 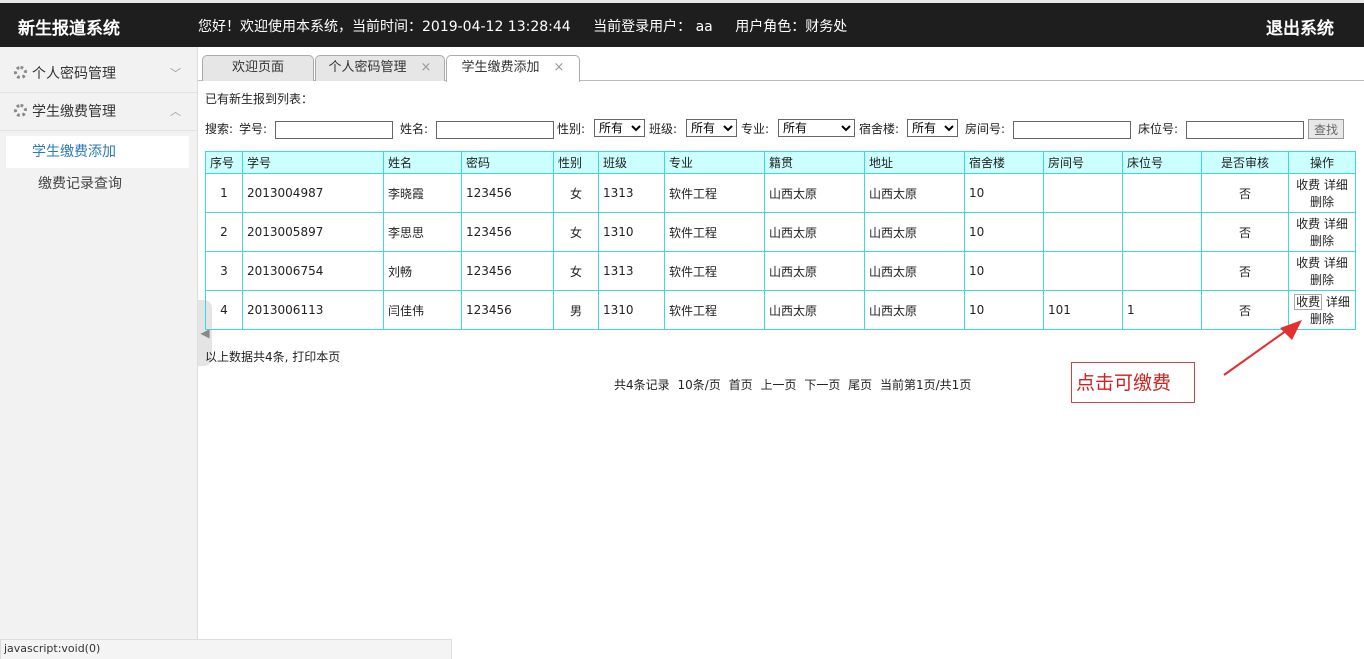 What do you see at coordinates (932, 128) in the screenshot?
I see `dorm-select: 所有` at bounding box center [932, 128].